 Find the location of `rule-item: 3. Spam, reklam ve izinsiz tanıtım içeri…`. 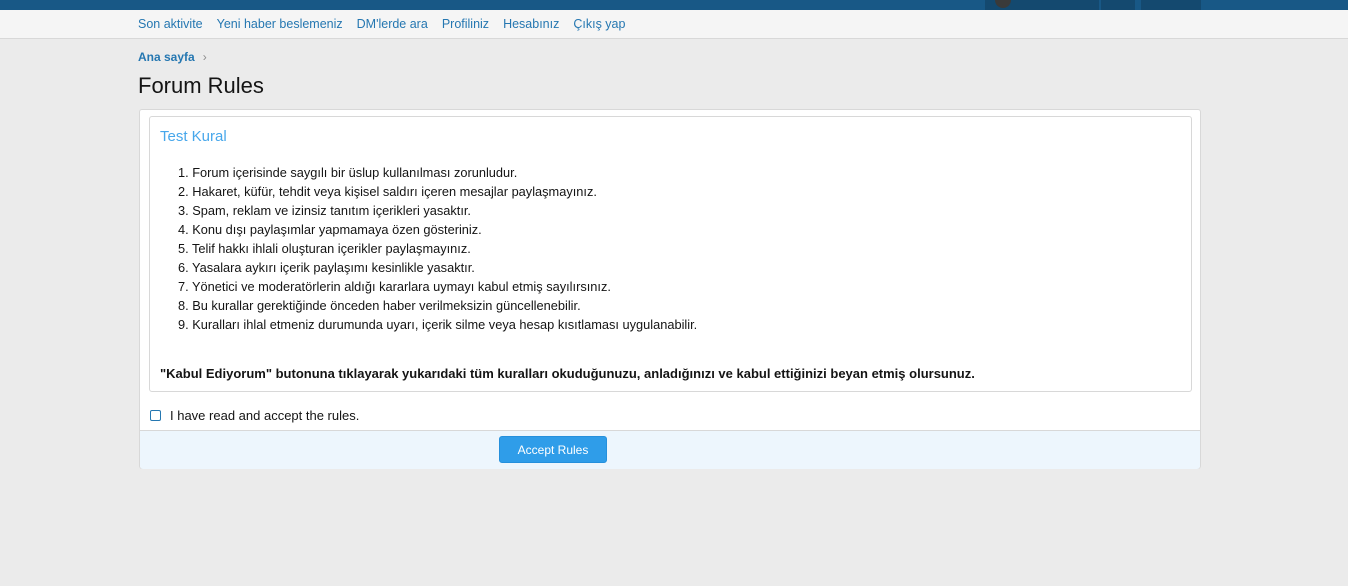

rule-item: 3. Spam, reklam ve izinsiz tanıtım içeri… is located at coordinates (324, 210).